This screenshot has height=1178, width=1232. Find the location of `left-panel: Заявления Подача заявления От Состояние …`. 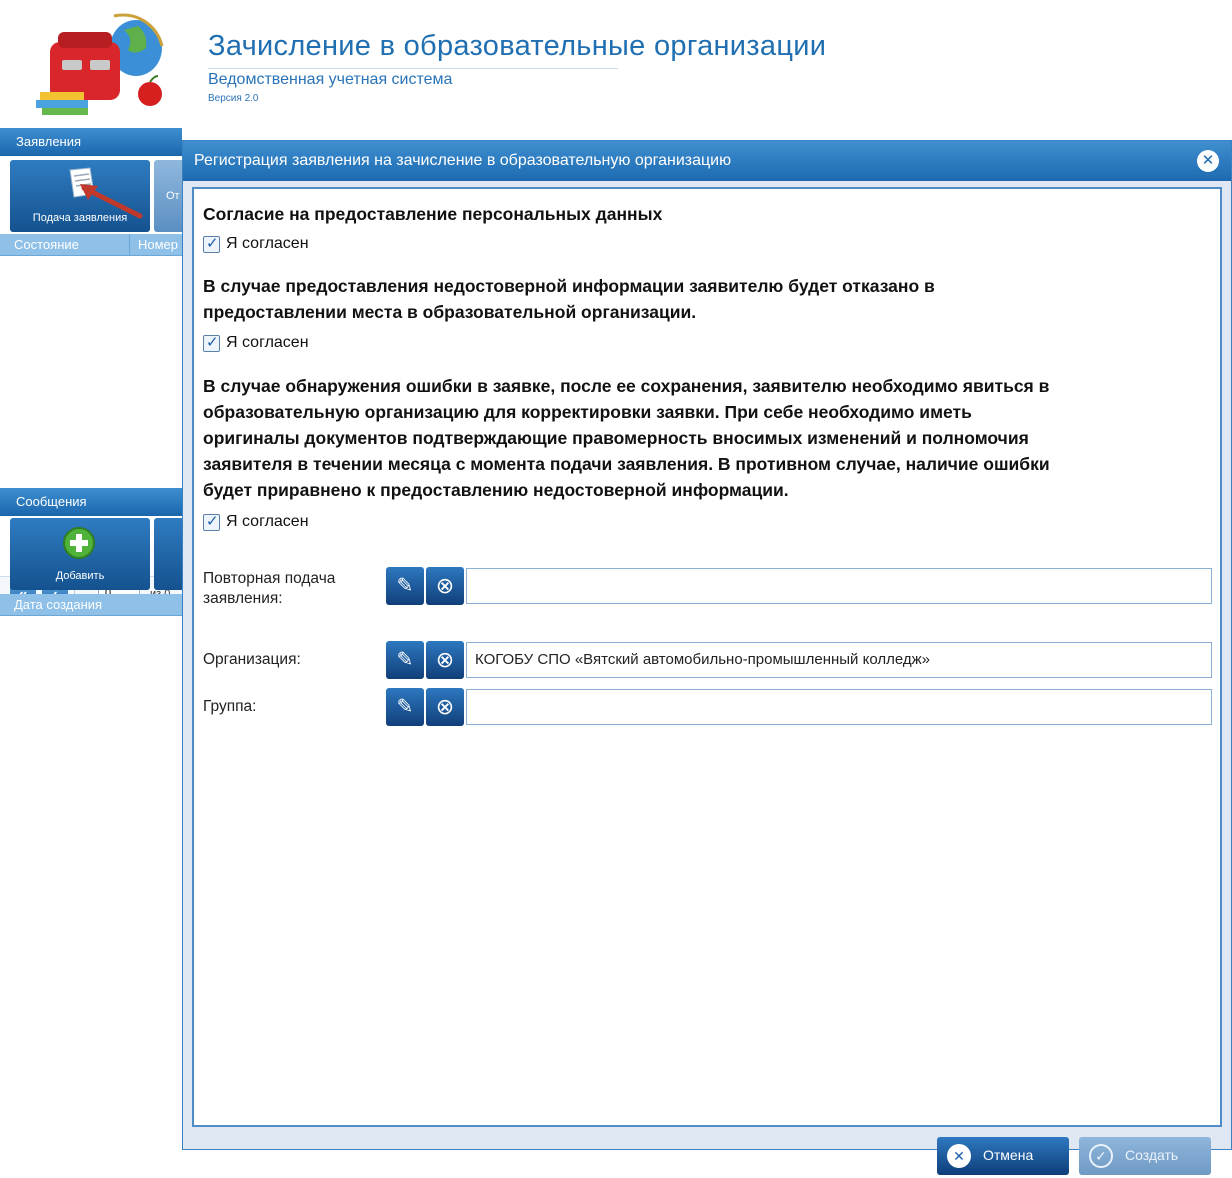

left-panel: Заявления Подача заявления От Состояние … is located at coordinates (97, 653).